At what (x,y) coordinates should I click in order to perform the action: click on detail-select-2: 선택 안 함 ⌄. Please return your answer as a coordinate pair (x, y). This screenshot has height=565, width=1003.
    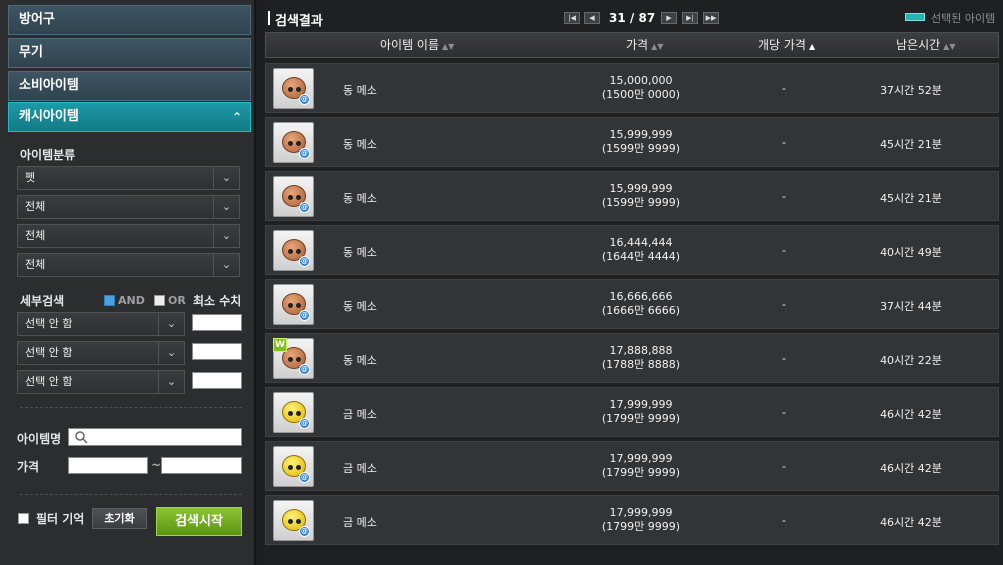
    Looking at the image, I should click on (101, 353).